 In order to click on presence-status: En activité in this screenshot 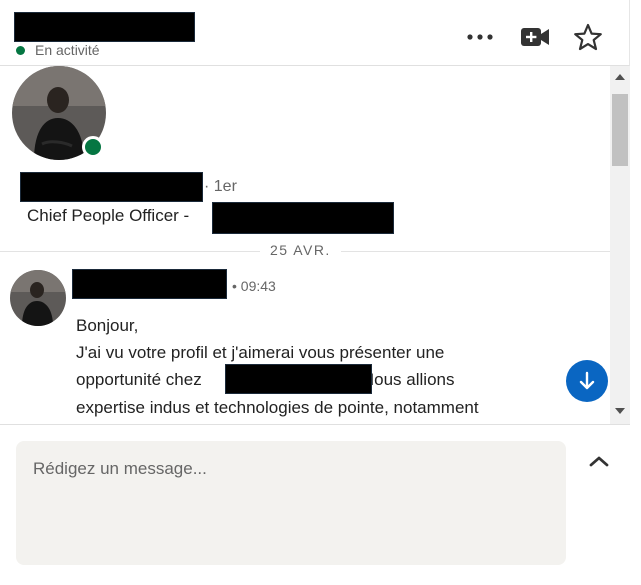, I will do `click(58, 50)`.